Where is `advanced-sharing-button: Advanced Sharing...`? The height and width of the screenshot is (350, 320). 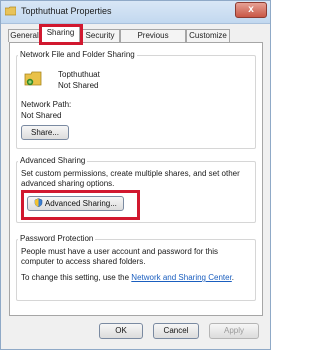
advanced-sharing-button: Advanced Sharing... is located at coordinates (75, 203).